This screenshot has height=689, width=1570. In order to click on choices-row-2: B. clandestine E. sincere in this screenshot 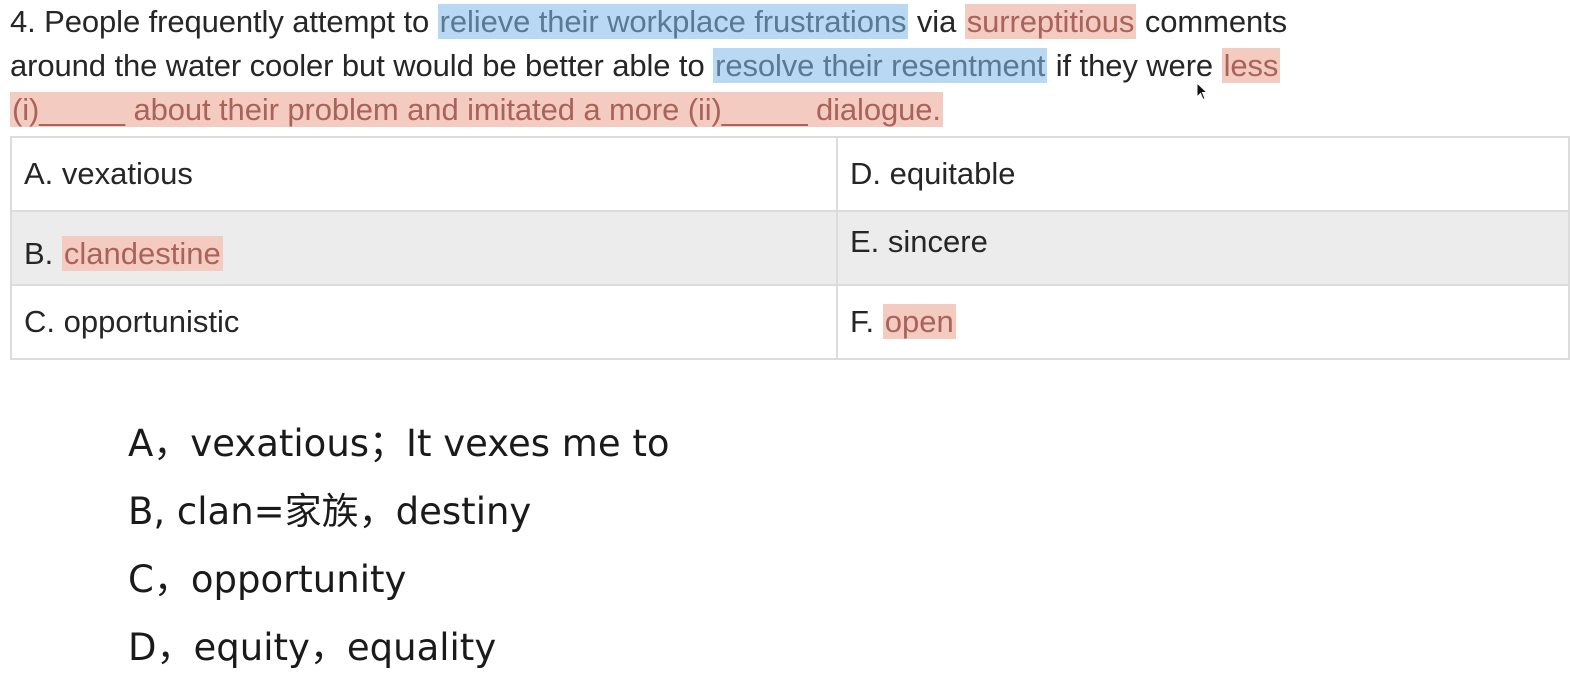, I will do `click(790, 248)`.